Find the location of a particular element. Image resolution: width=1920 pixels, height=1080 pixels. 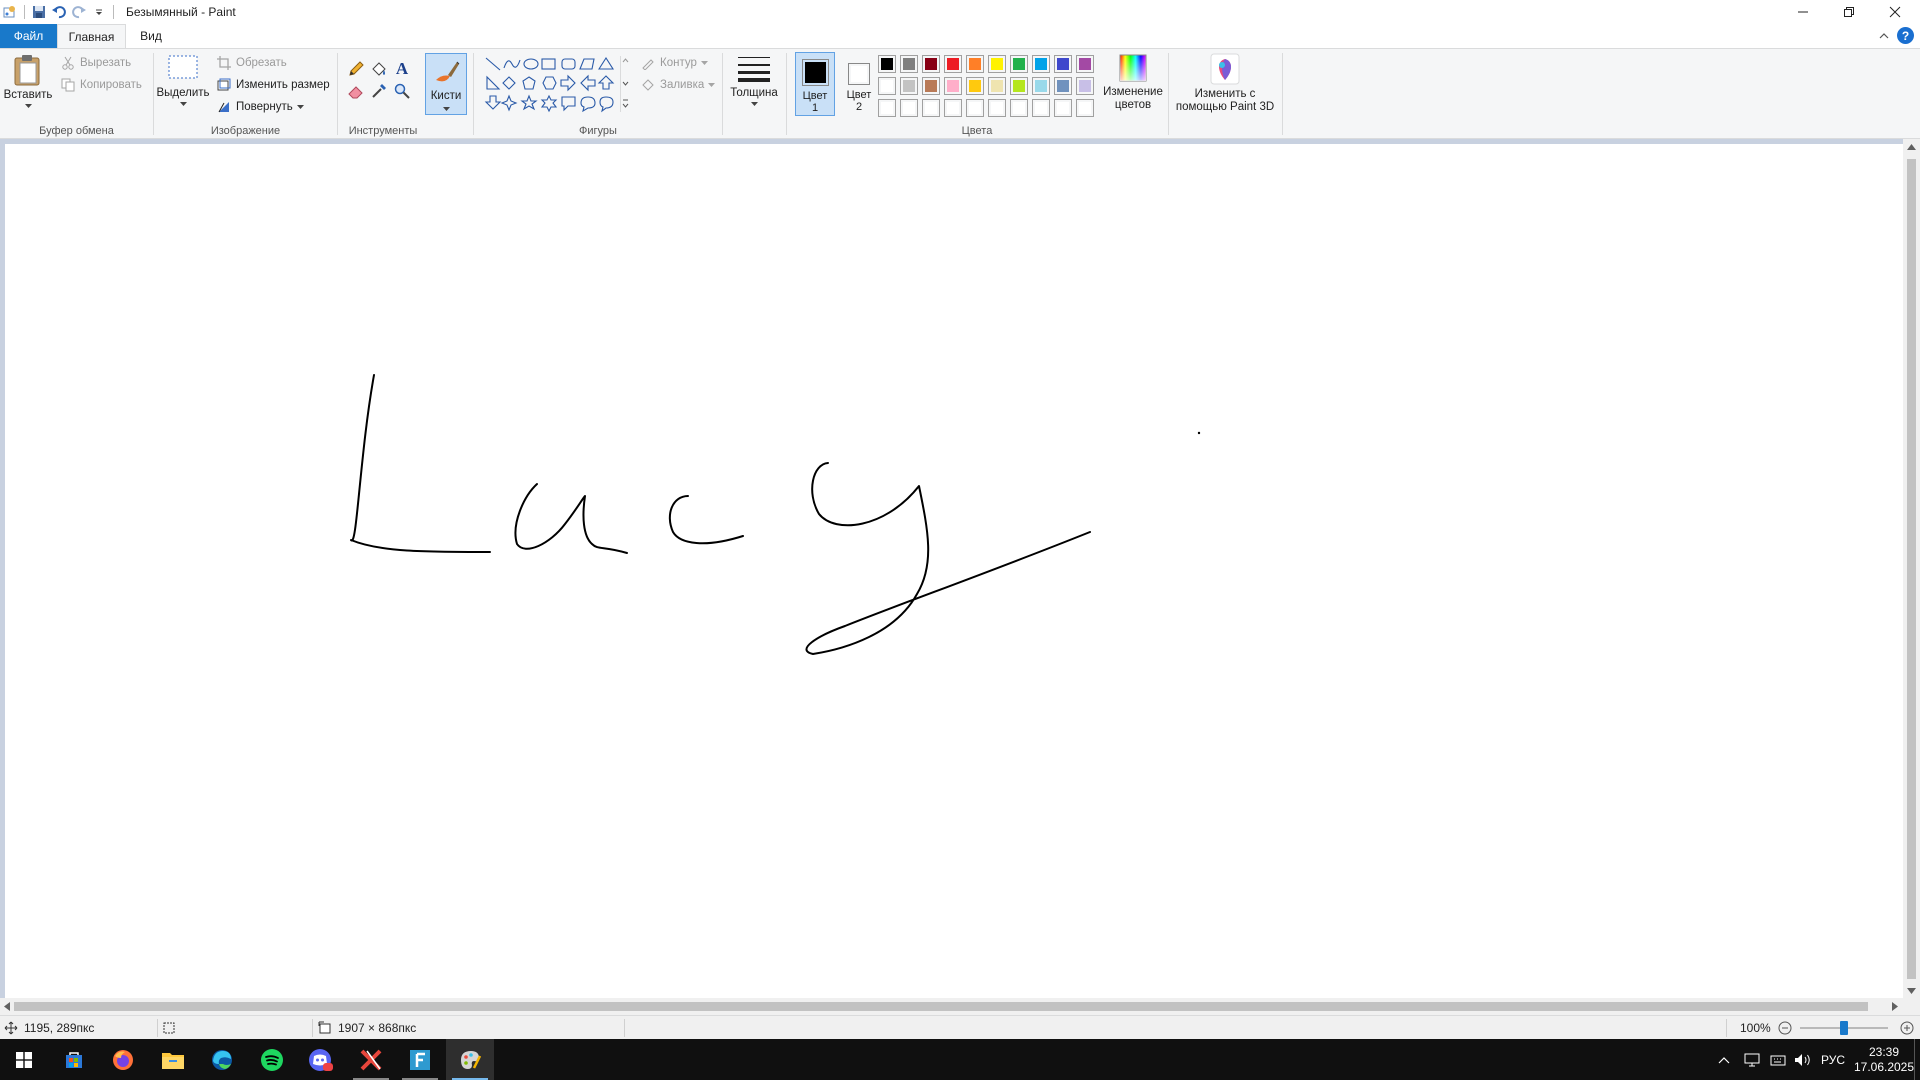

redo-icon is located at coordinates (79, 12).